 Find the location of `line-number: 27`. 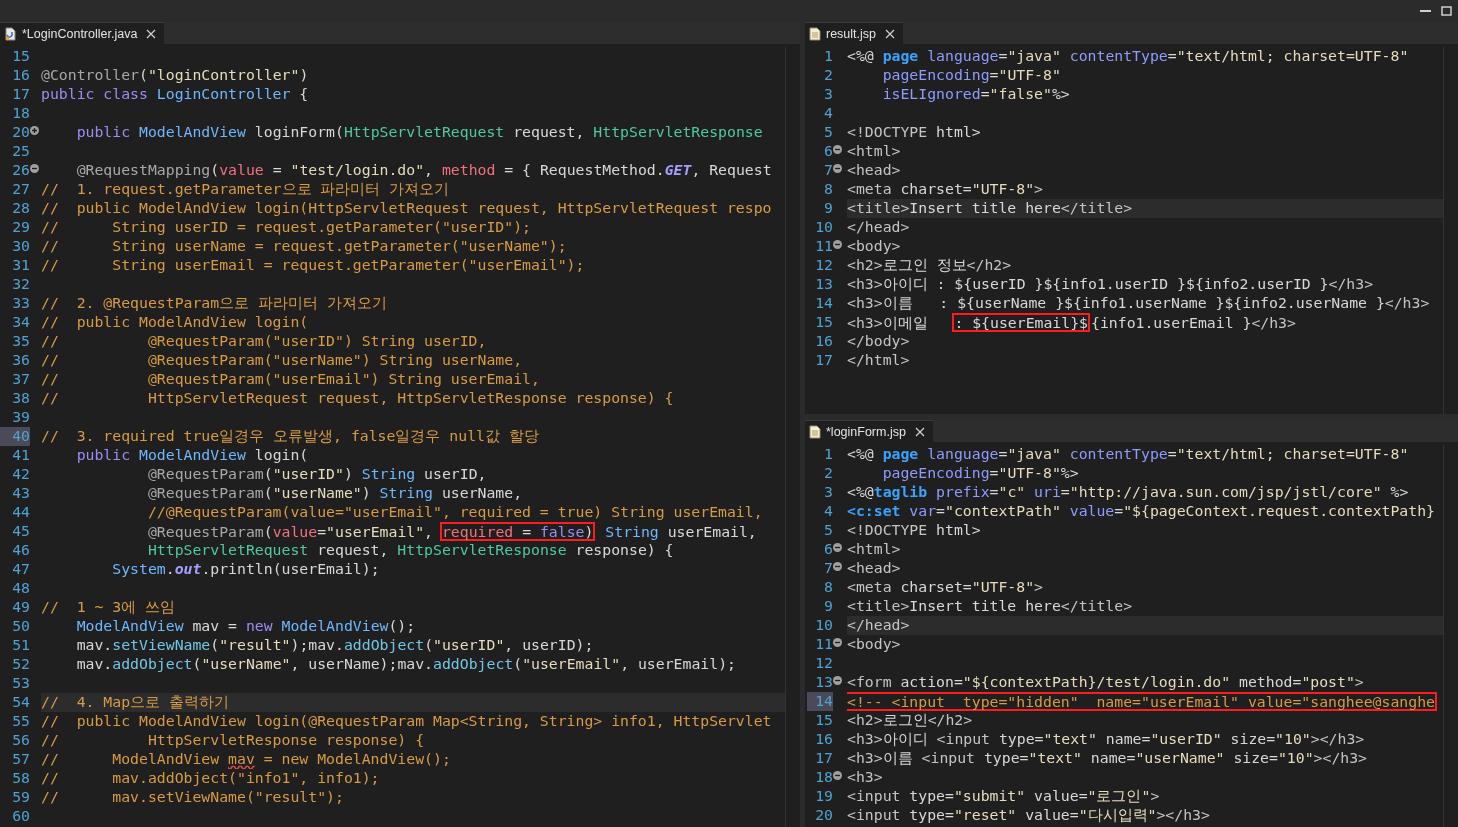

line-number: 27 is located at coordinates (20, 189).